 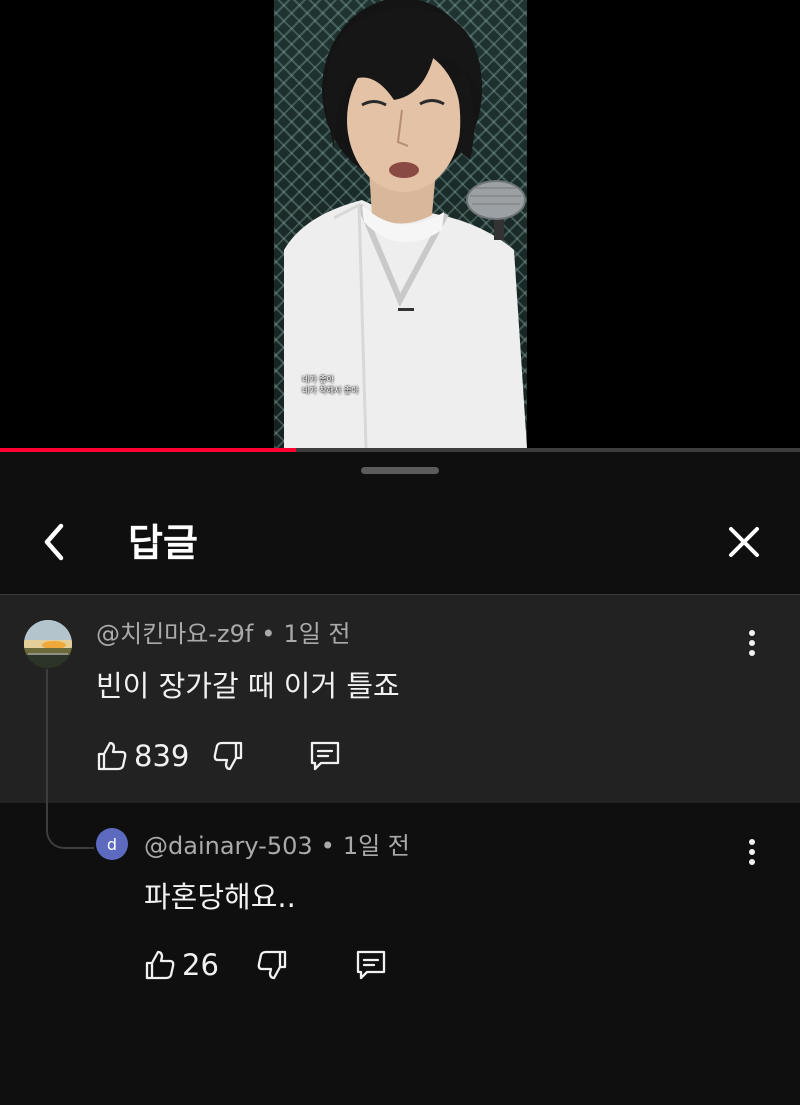 What do you see at coordinates (220, 897) in the screenshot?
I see `reply-text: 파혼당해요..` at bounding box center [220, 897].